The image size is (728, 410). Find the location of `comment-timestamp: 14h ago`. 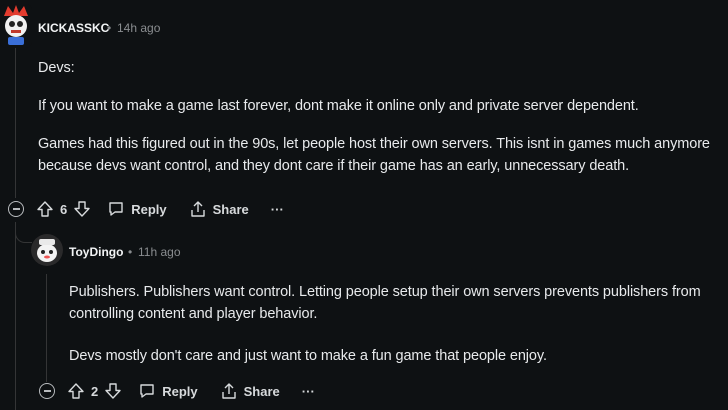

comment-timestamp: 14h ago is located at coordinates (138, 28).